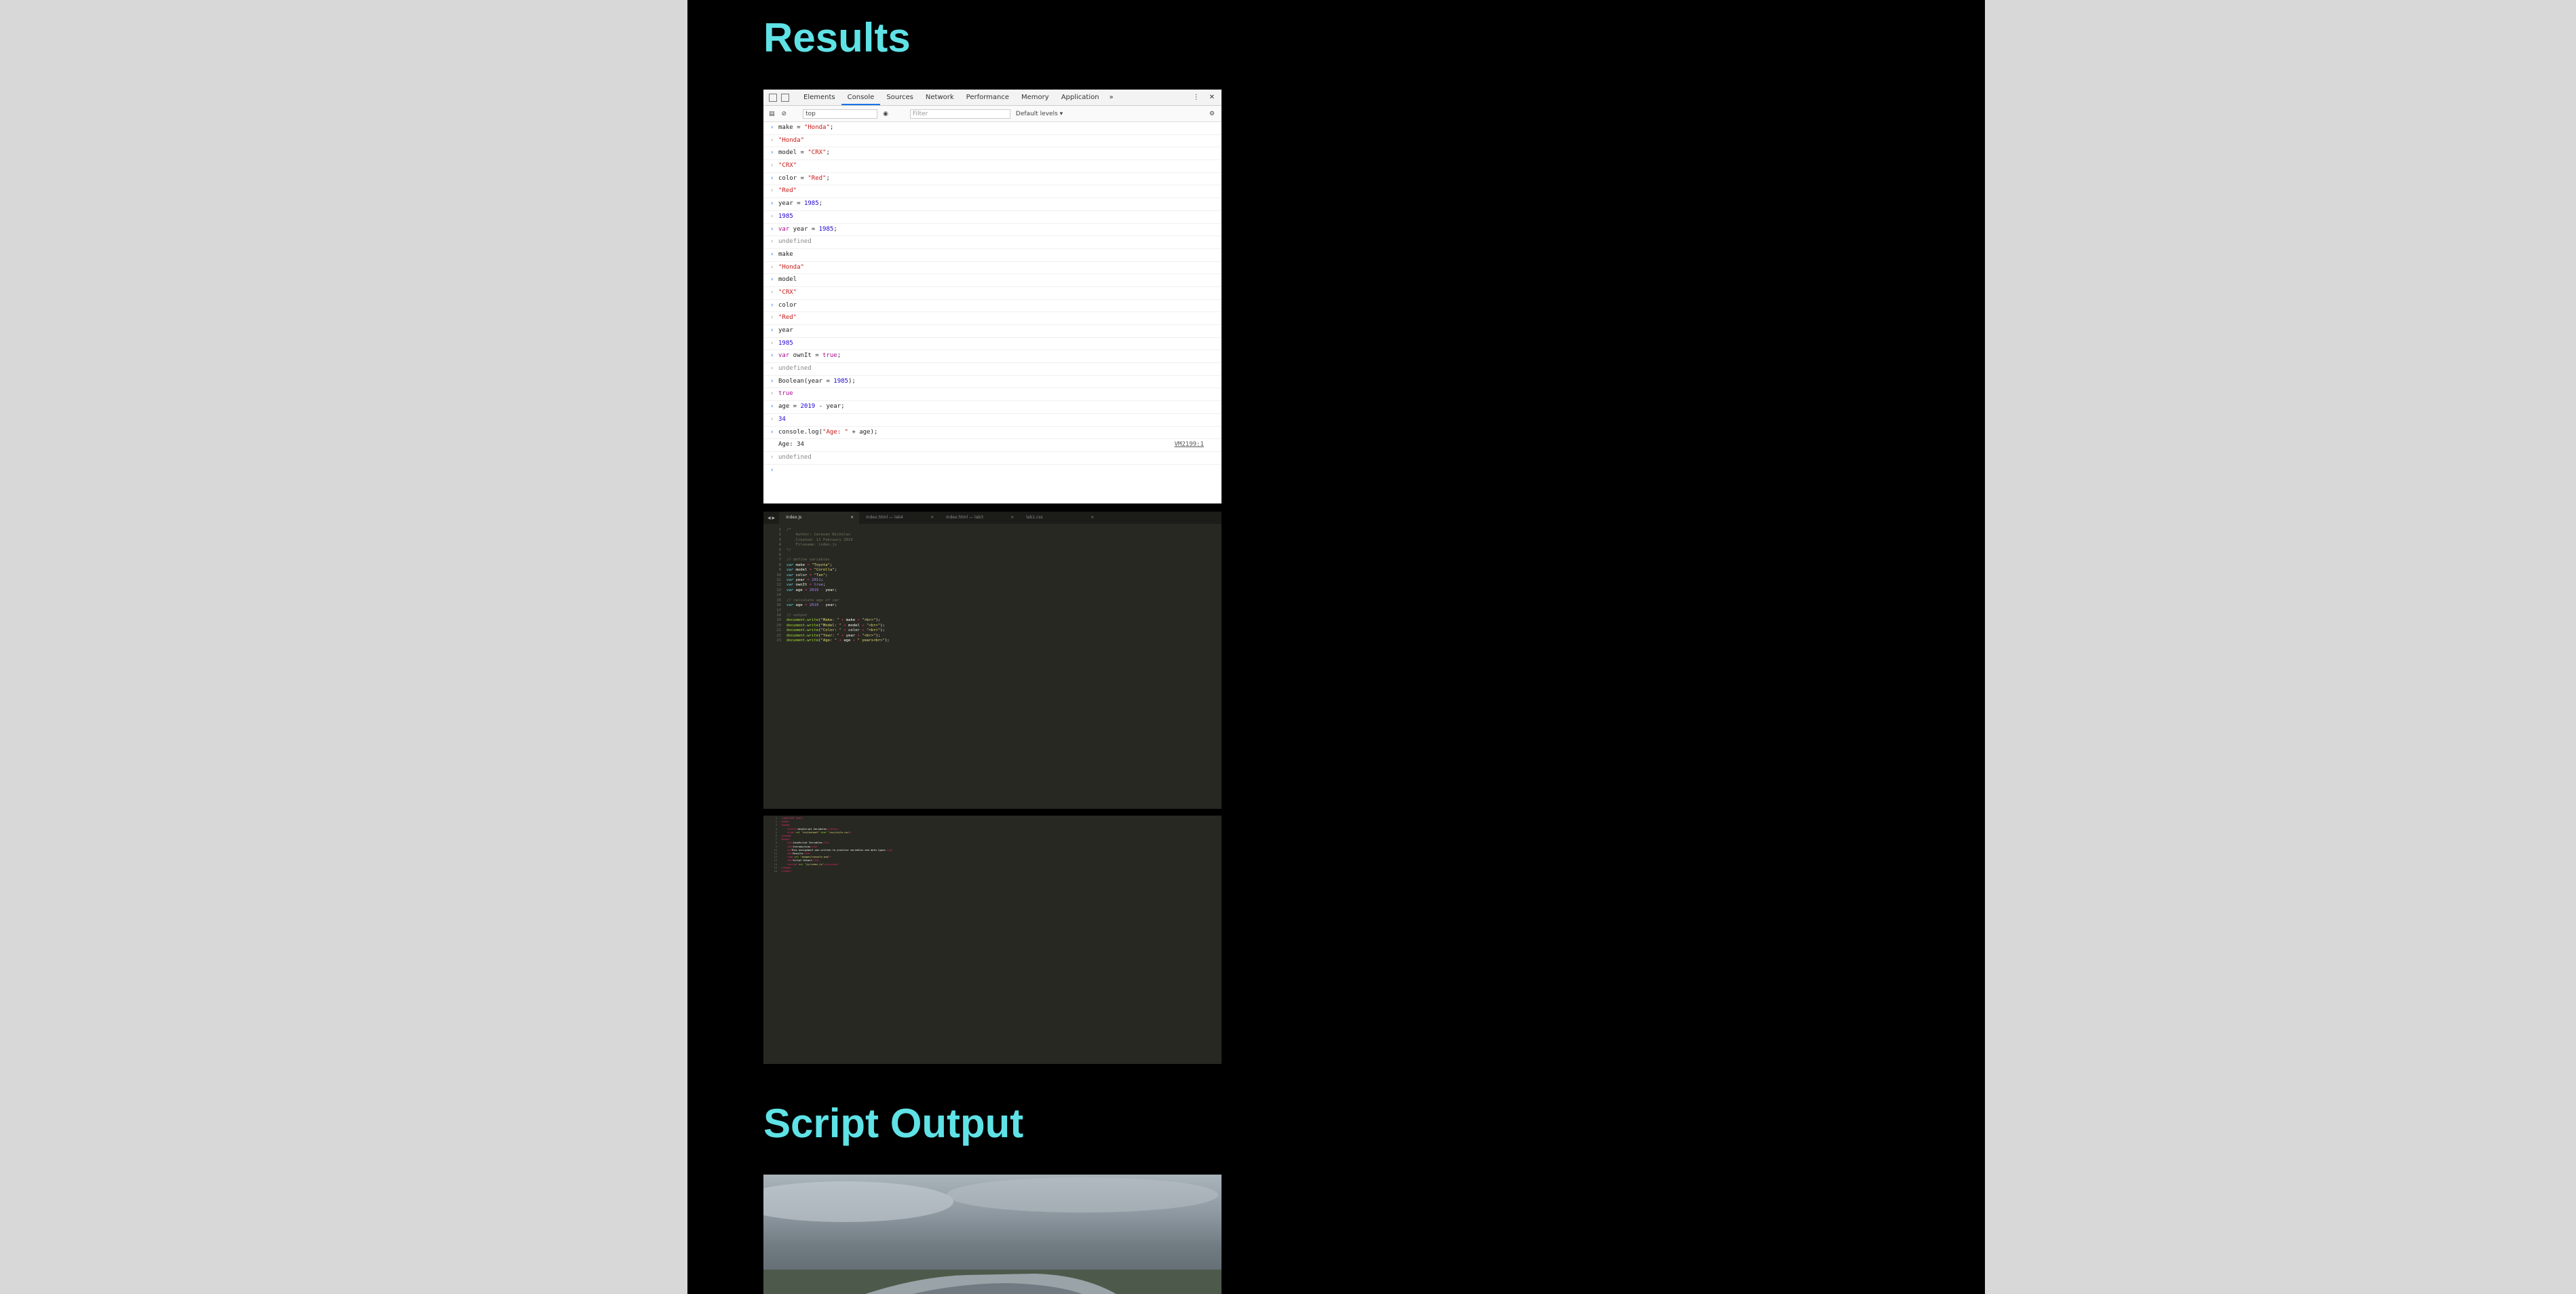 The width and height of the screenshot is (2576, 1294). Describe the element at coordinates (992, 230) in the screenshot. I see `console-line: › var year = 1985;` at that location.